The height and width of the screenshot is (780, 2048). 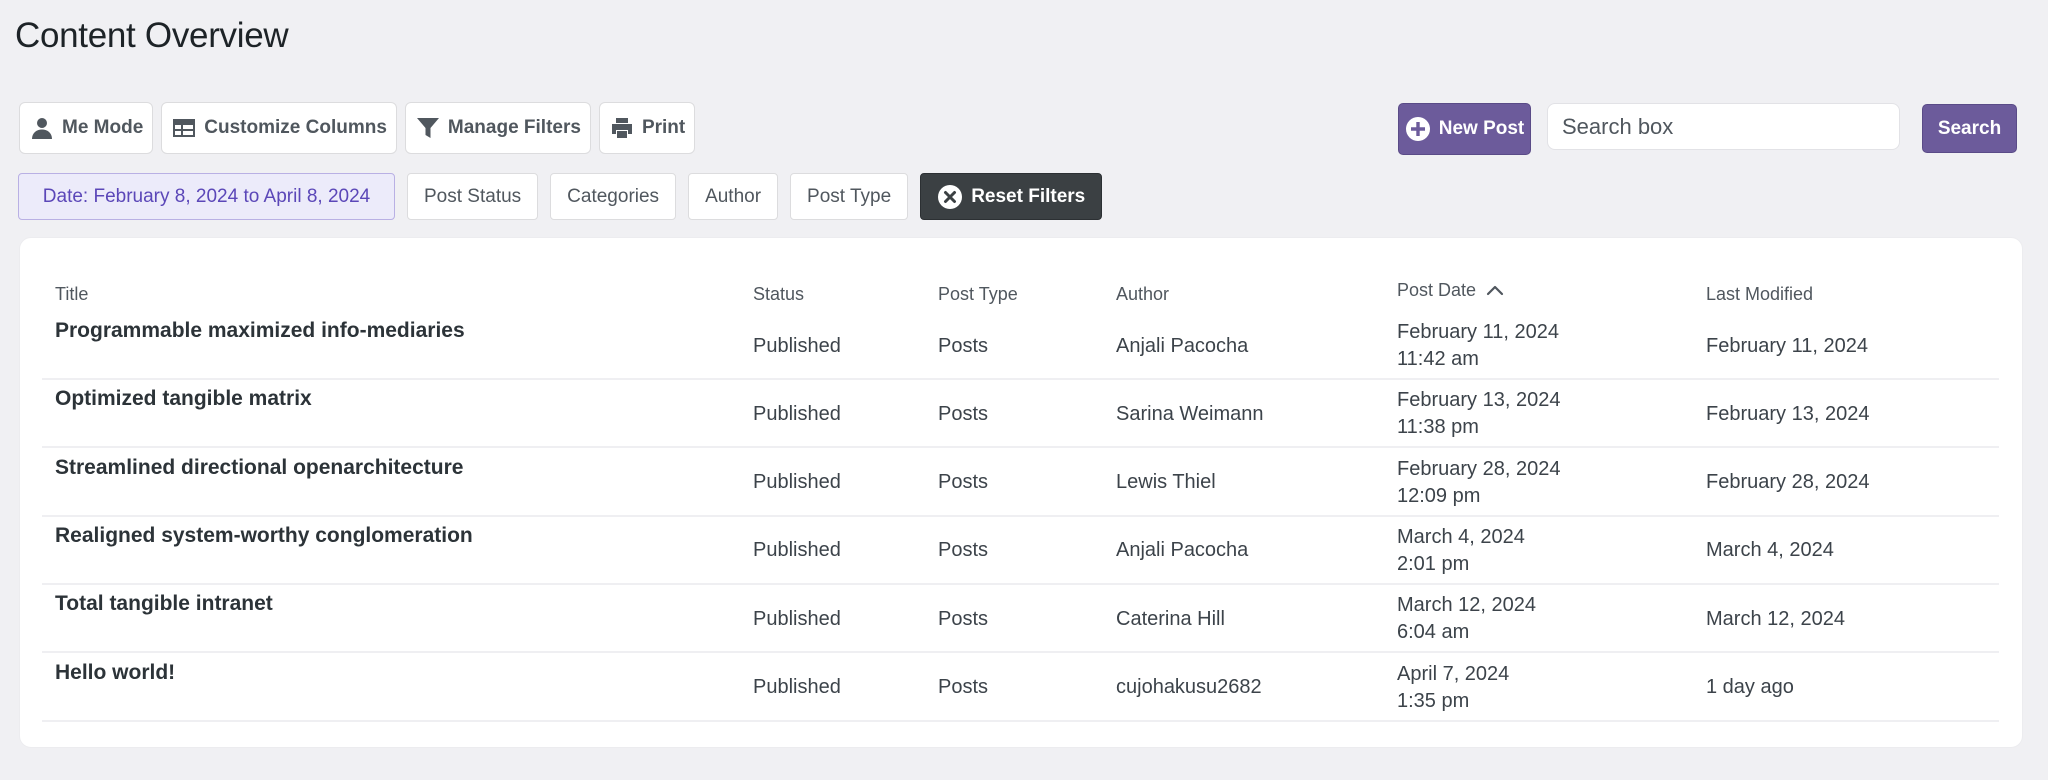 I want to click on new-post-label: New Post, so click(x=1481, y=128).